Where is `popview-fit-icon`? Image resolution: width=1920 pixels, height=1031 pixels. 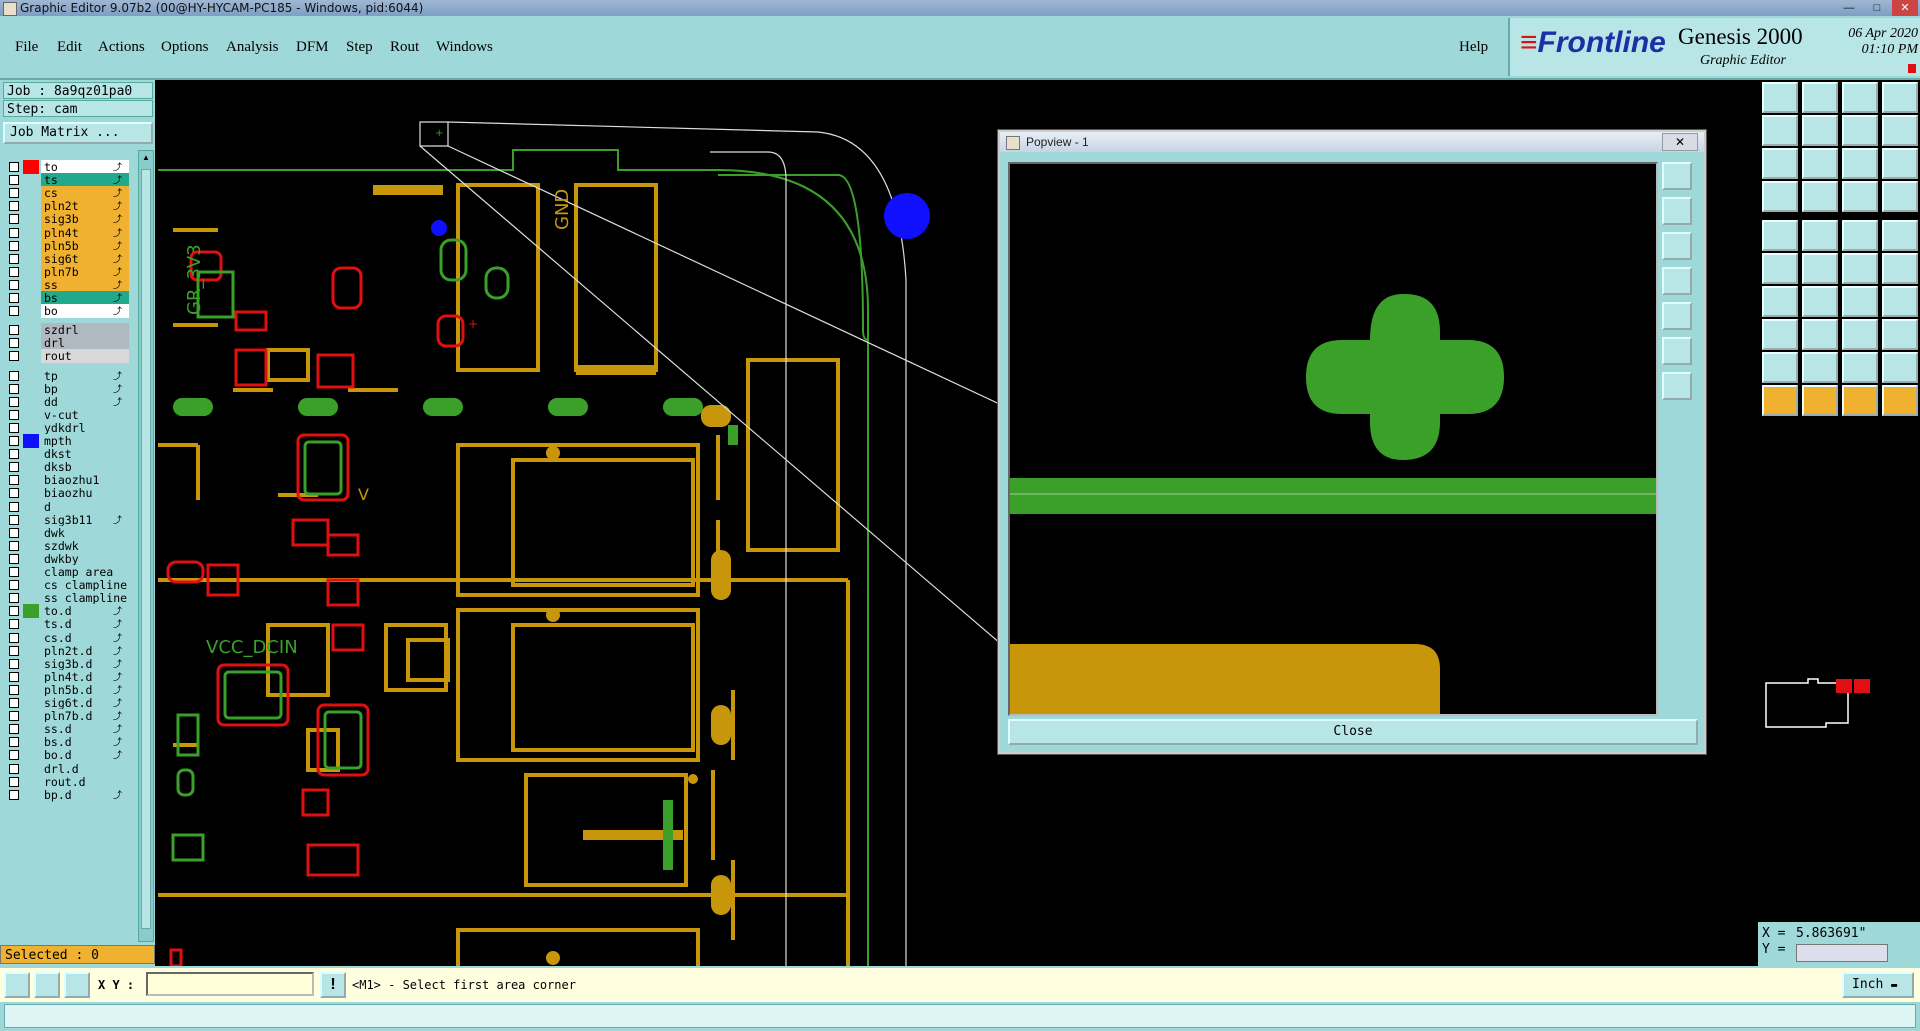 popview-fit-icon is located at coordinates (1677, 386).